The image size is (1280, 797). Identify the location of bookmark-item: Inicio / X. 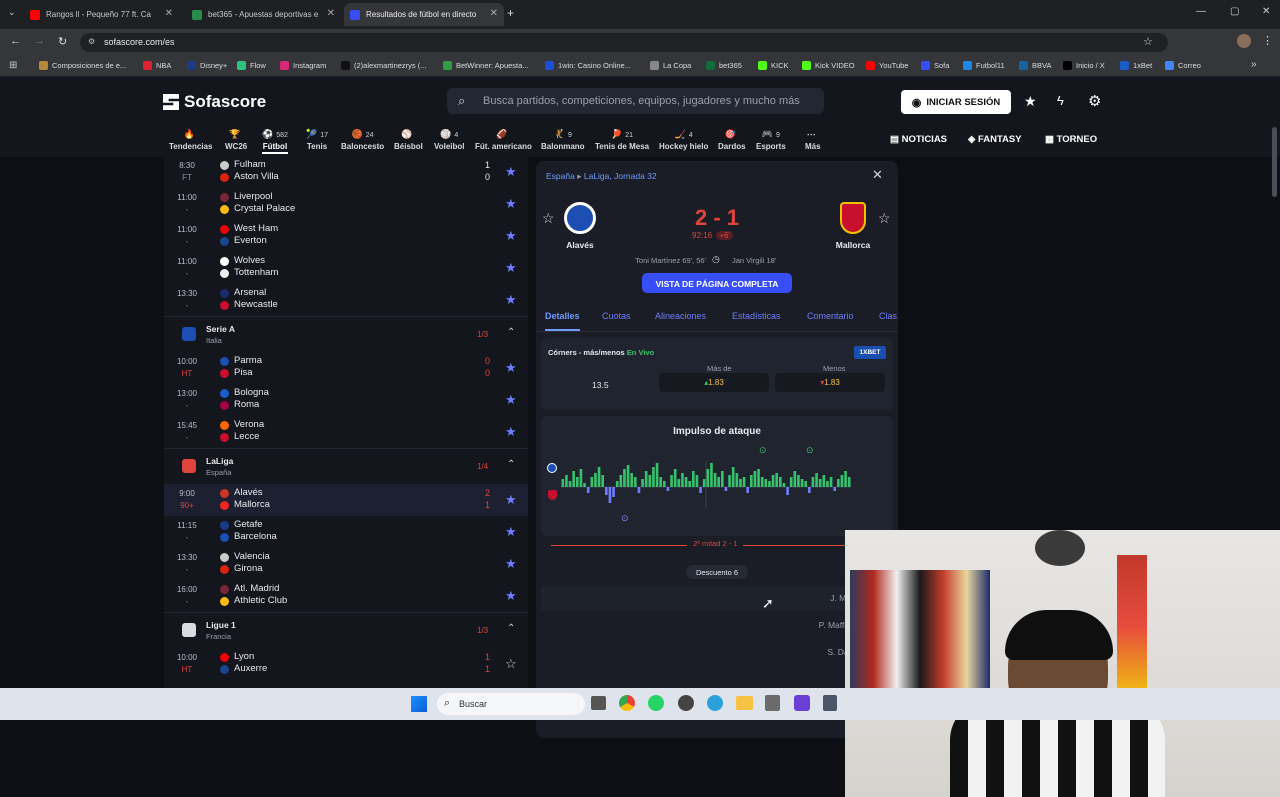
(1084, 65).